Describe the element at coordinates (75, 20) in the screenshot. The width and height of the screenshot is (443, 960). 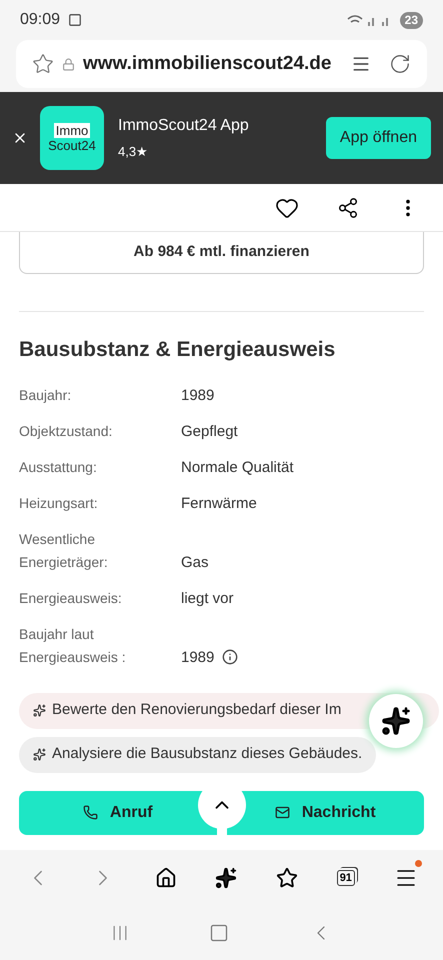
I see `screenshot-icon` at that location.